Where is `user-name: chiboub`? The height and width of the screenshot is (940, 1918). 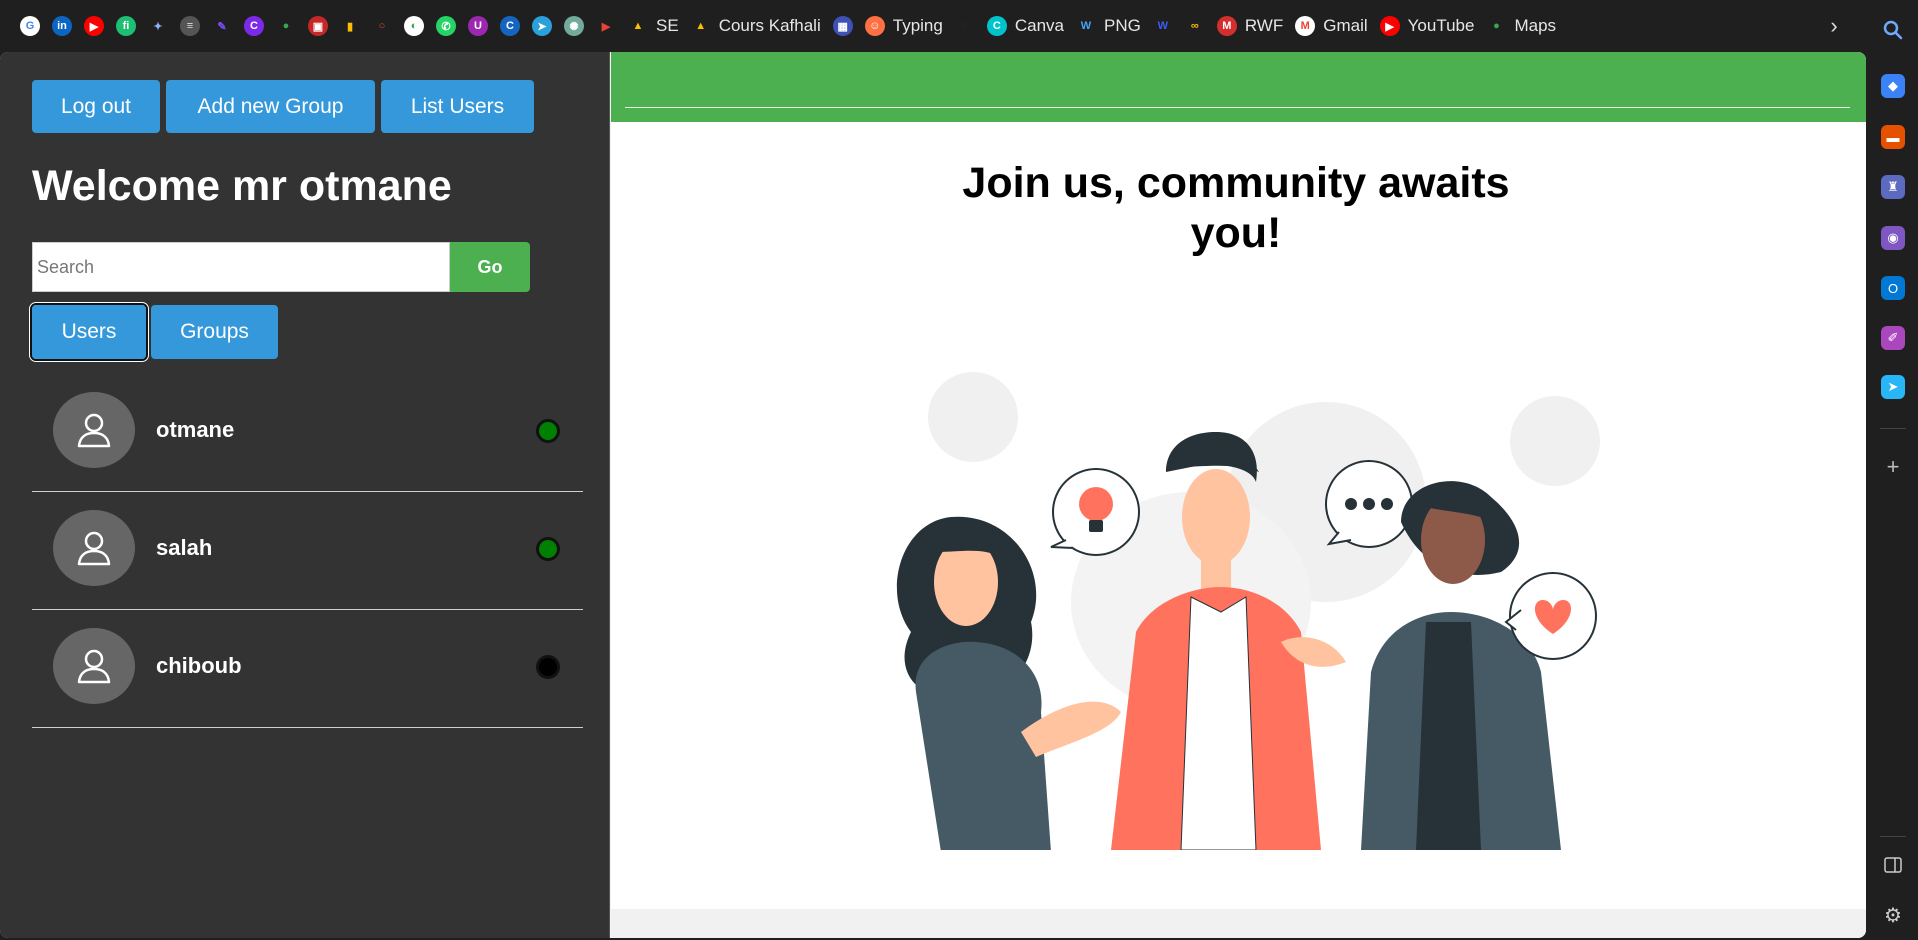 user-name: chiboub is located at coordinates (199, 665).